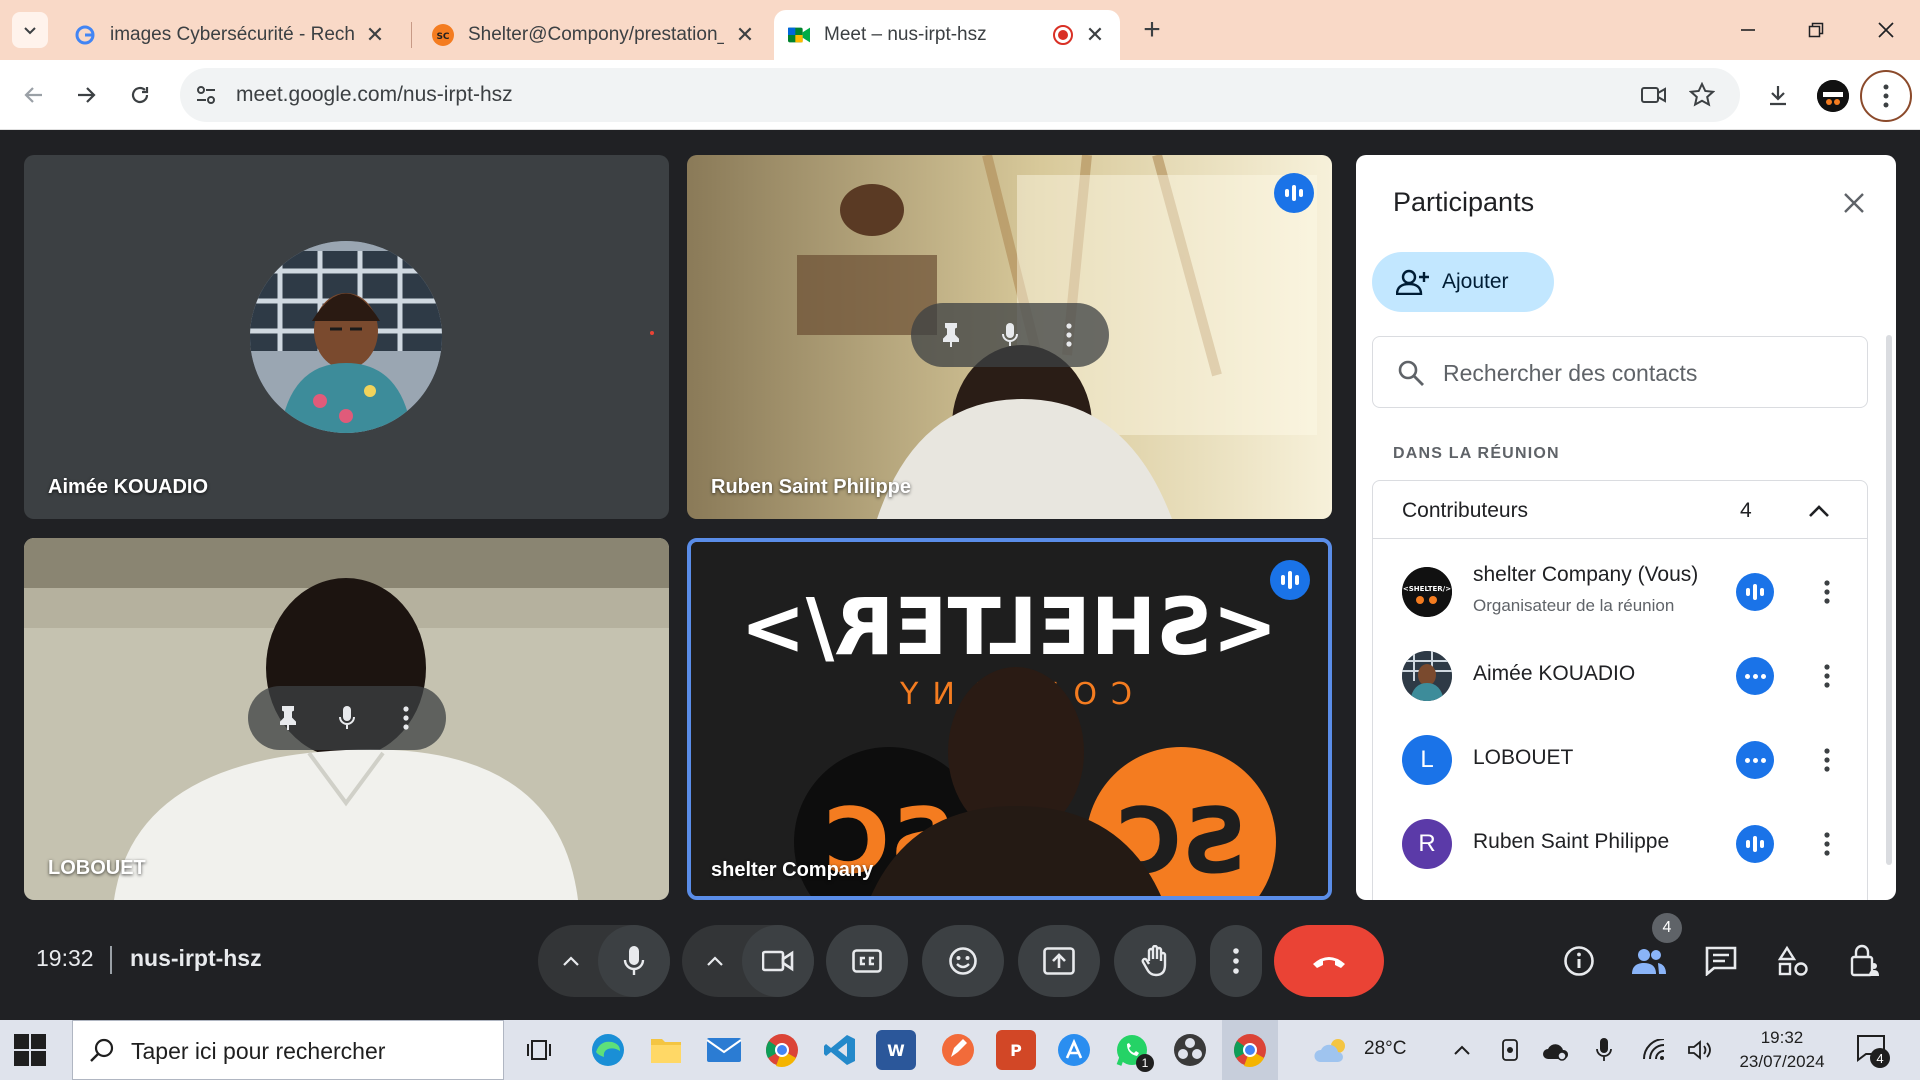 The image size is (1920, 1080). What do you see at coordinates (1702, 95) in the screenshot?
I see `bookmark-star-icon` at bounding box center [1702, 95].